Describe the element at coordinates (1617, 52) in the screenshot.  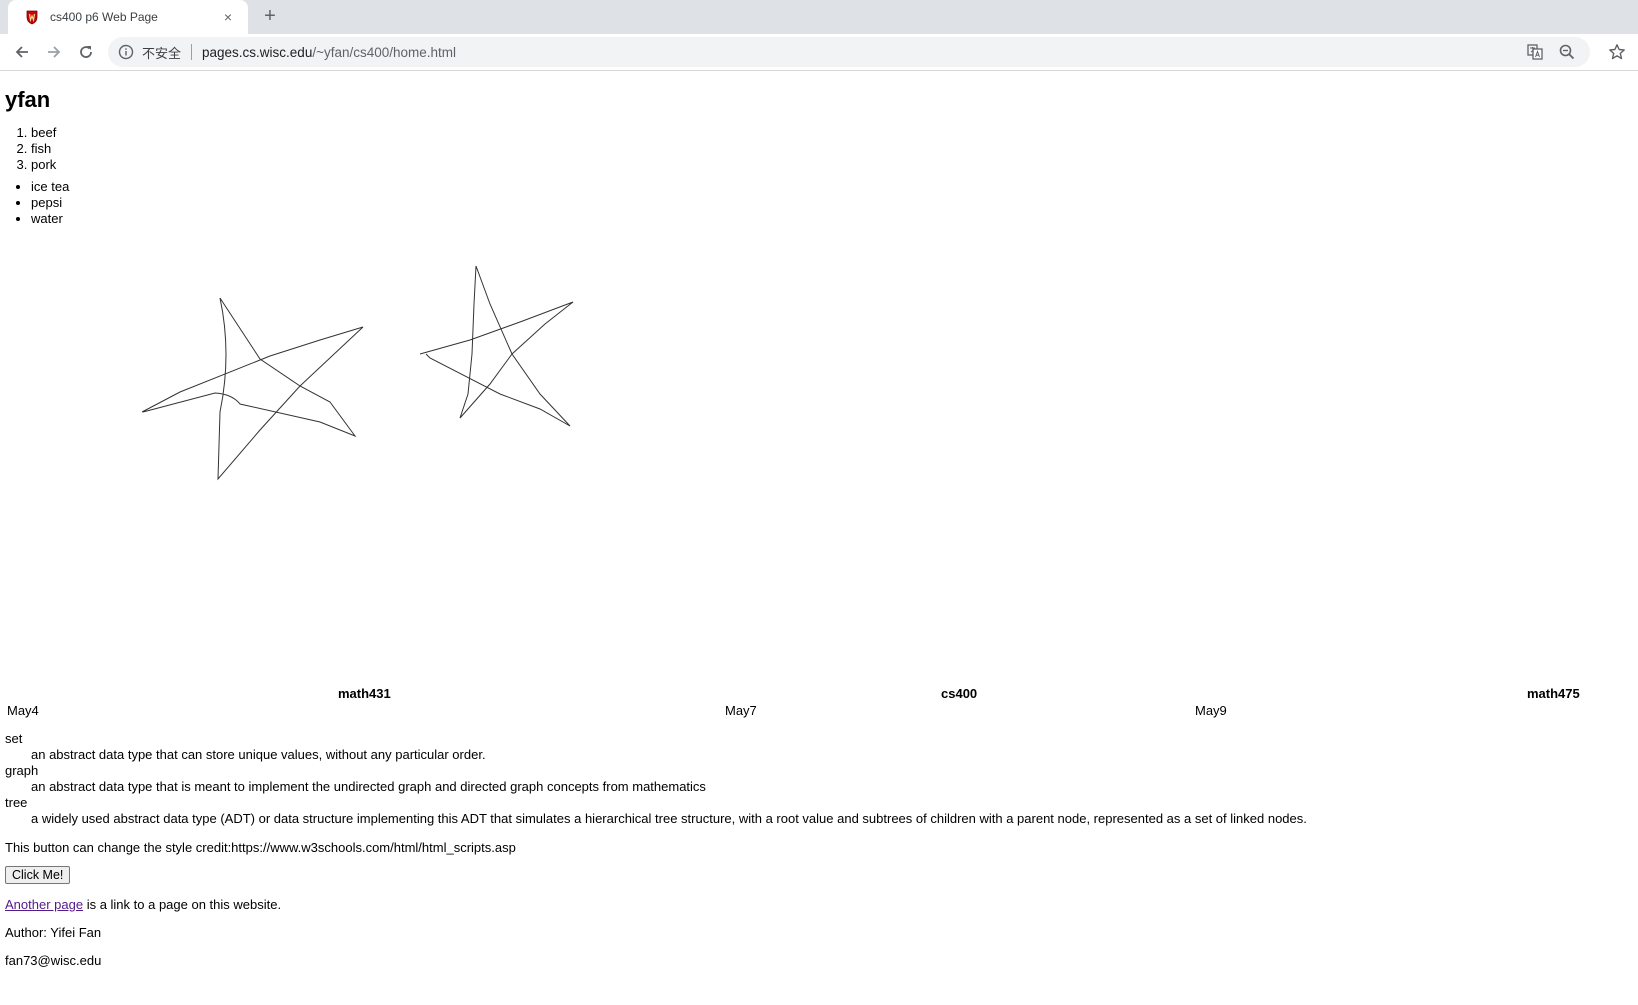
I see `bookmark-star-icon` at that location.